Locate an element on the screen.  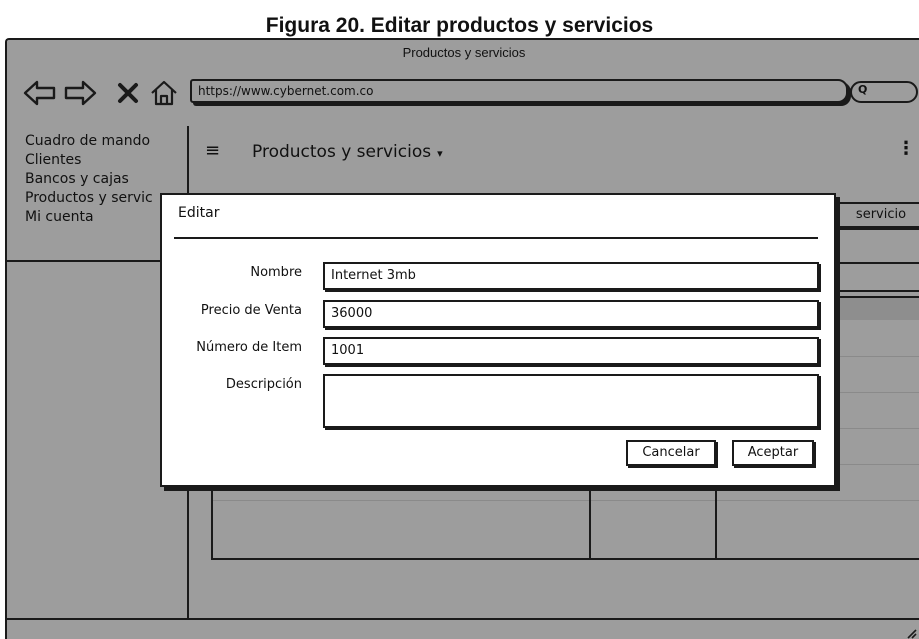
nombre-label: Nombre is located at coordinates (276, 272).